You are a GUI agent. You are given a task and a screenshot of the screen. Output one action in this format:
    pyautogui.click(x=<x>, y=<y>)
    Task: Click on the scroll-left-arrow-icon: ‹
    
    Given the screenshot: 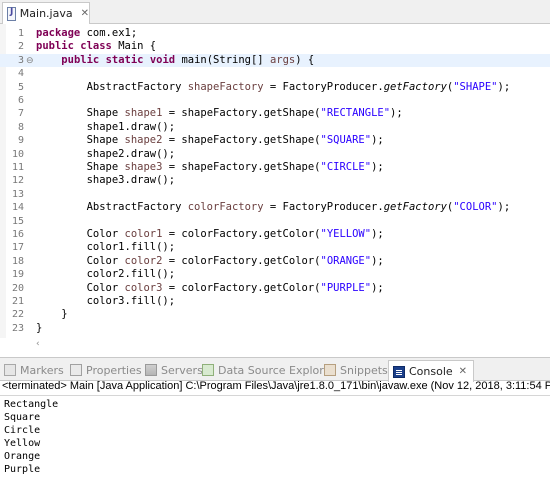 What is the action you would take?
    pyautogui.click(x=38, y=343)
    